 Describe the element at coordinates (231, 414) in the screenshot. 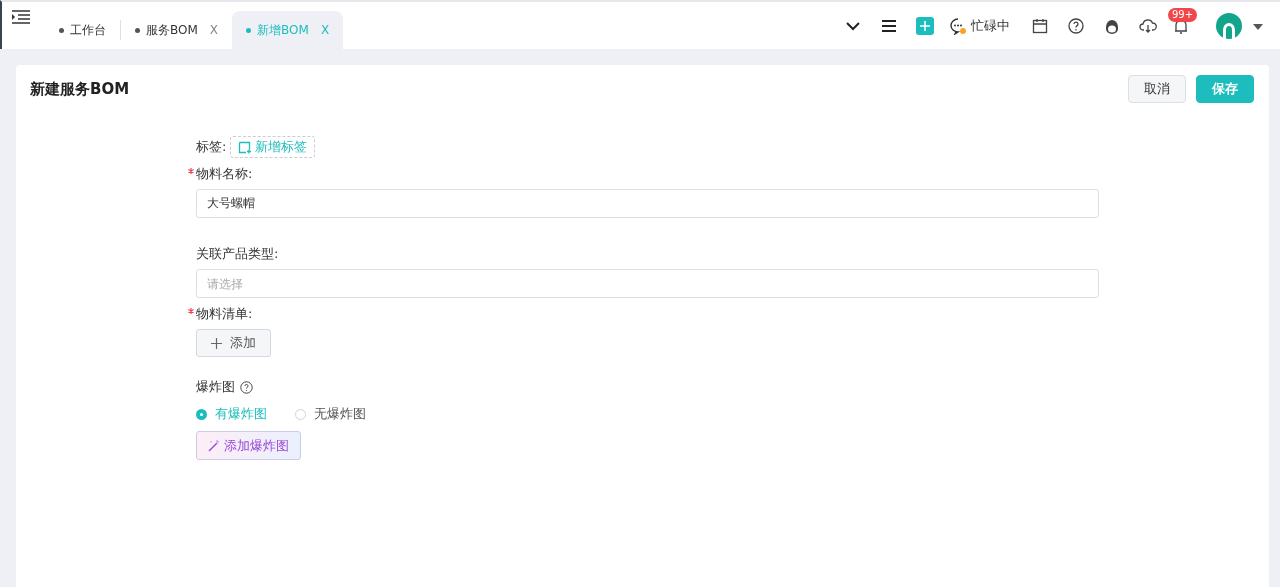

I see `radio-option: 有爆炸图` at that location.